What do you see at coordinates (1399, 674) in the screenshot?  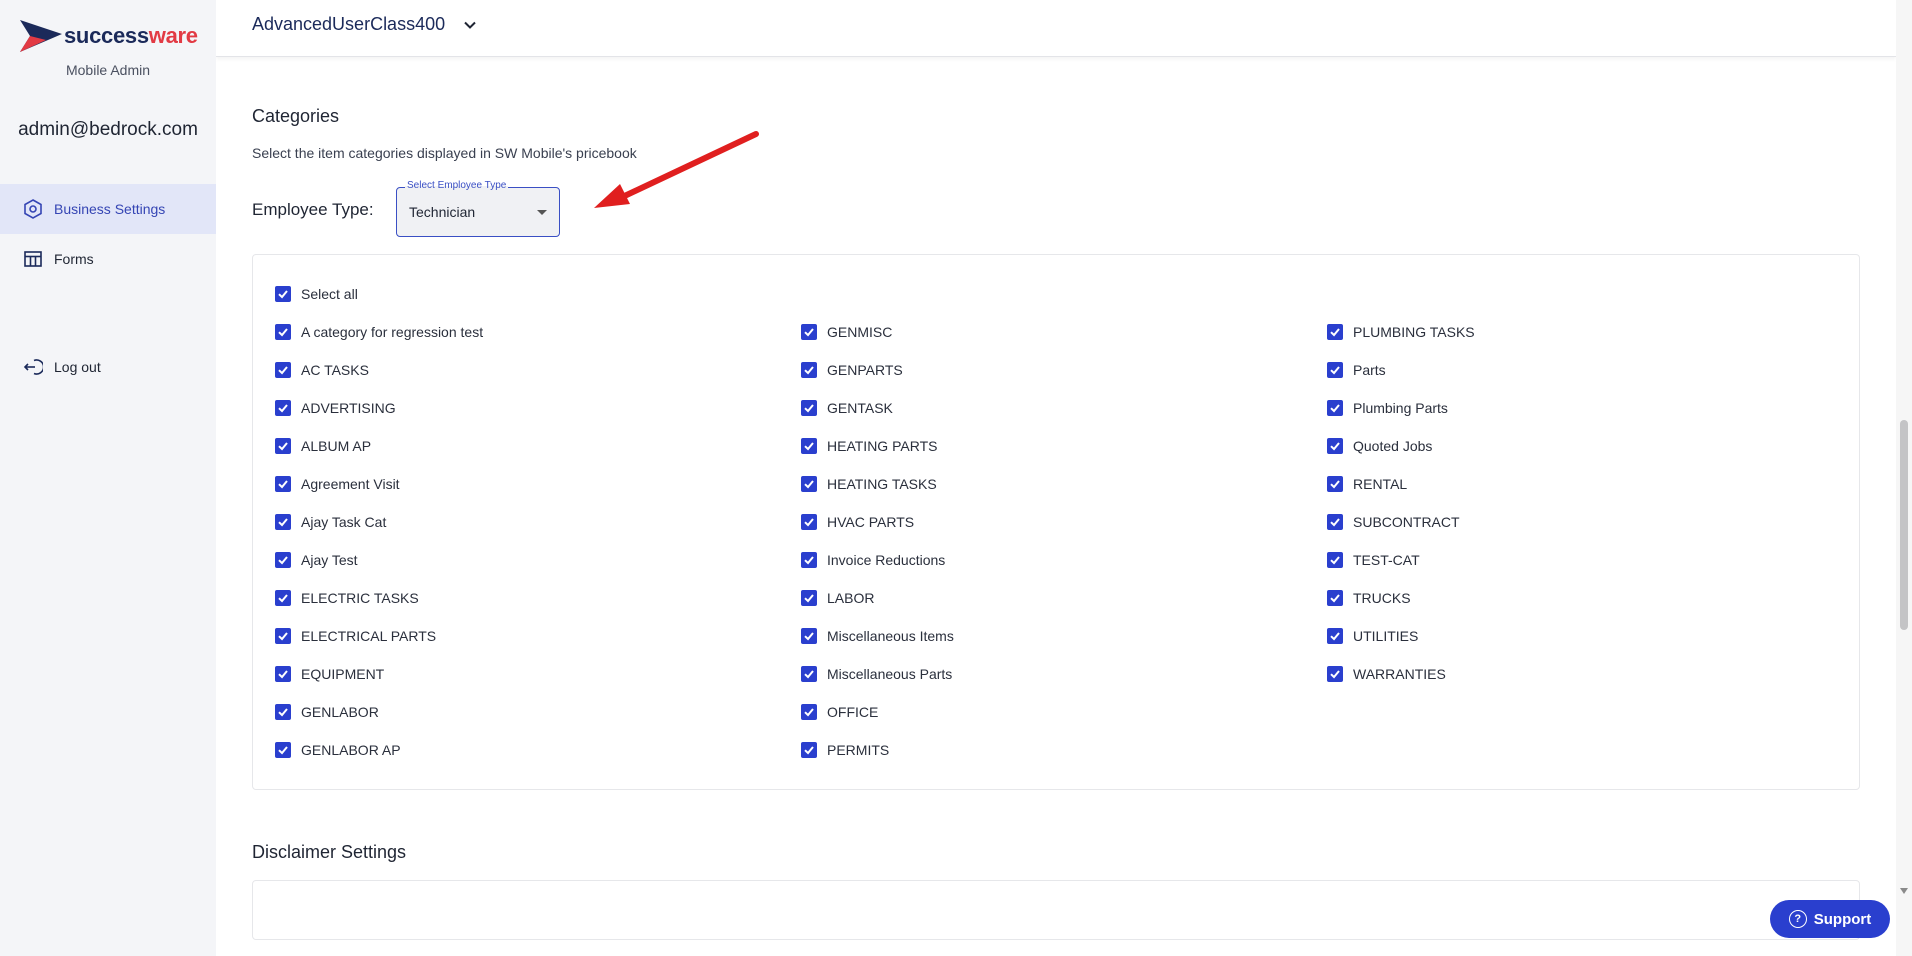 I see `checkbox-label: WARRANTIES` at bounding box center [1399, 674].